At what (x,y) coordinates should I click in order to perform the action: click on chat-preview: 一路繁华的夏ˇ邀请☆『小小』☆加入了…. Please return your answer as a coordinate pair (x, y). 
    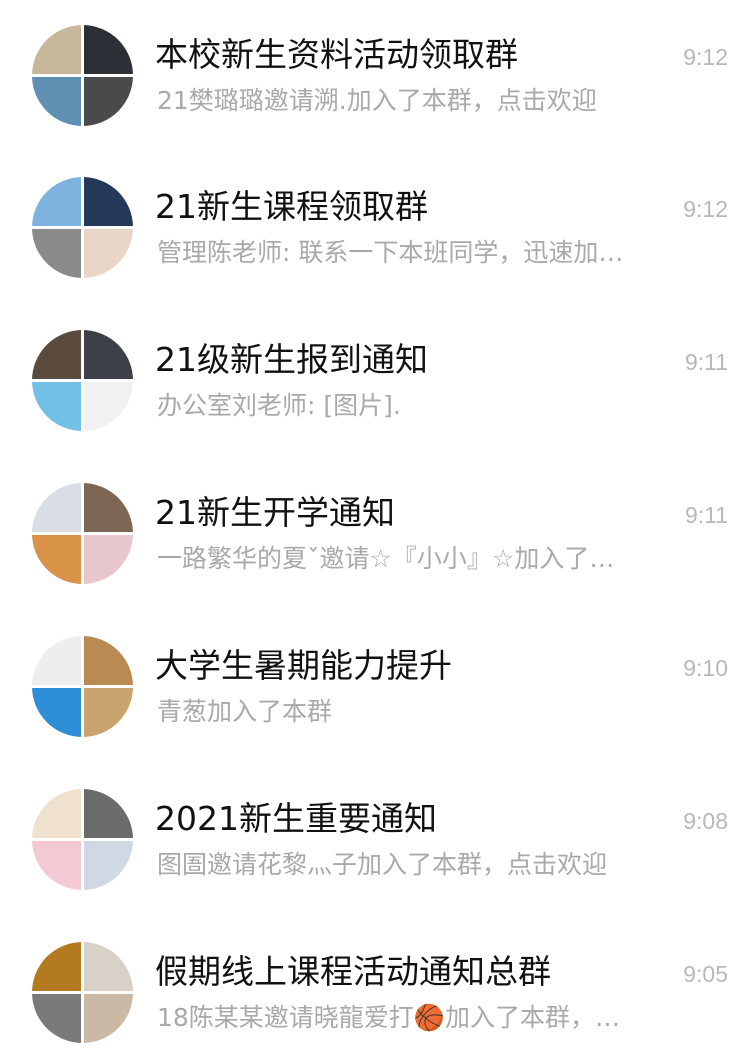
    Looking at the image, I should click on (386, 558).